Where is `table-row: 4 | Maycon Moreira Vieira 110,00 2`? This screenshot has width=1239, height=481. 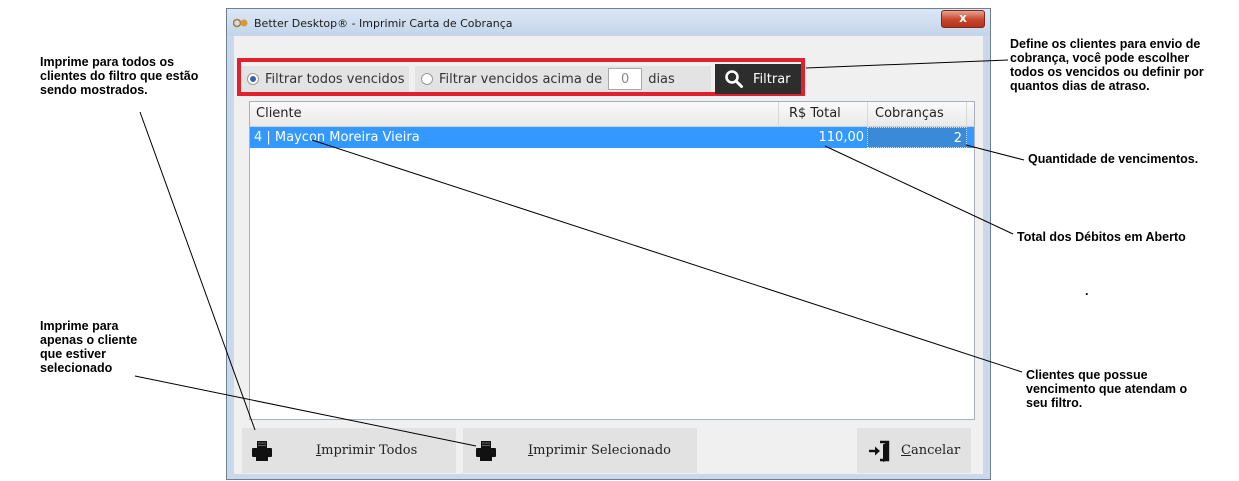
table-row: 4 | Maycon Moreira Vieira 110,00 2 is located at coordinates (612, 137).